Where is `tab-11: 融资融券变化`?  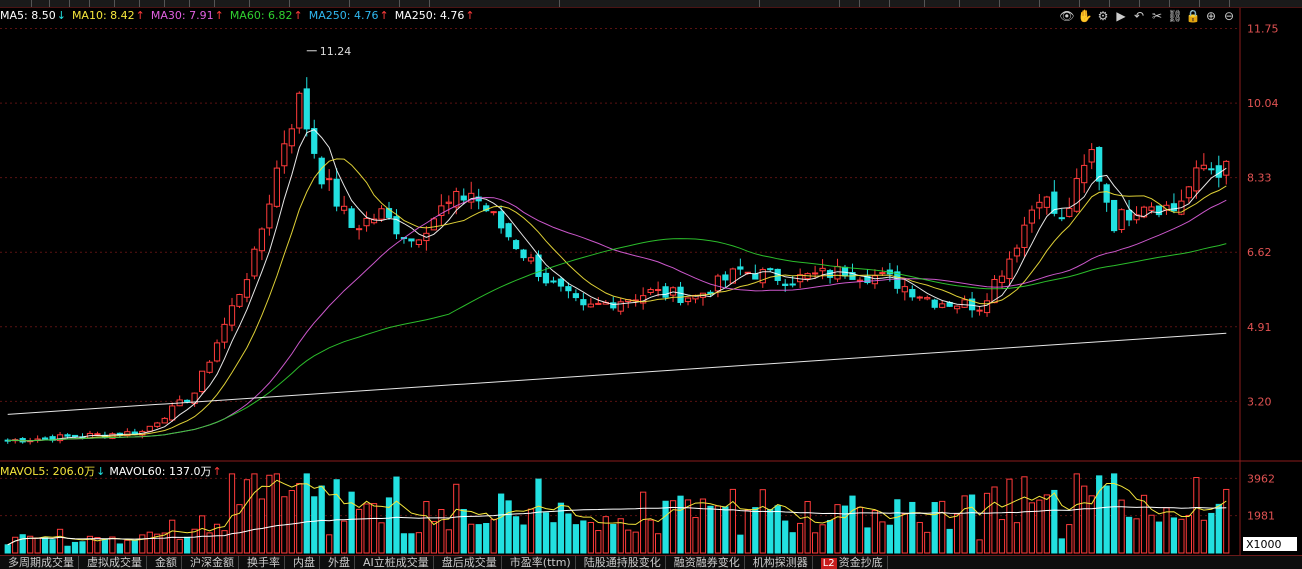 tab-11: 融资融券变化 is located at coordinates (705, 562).